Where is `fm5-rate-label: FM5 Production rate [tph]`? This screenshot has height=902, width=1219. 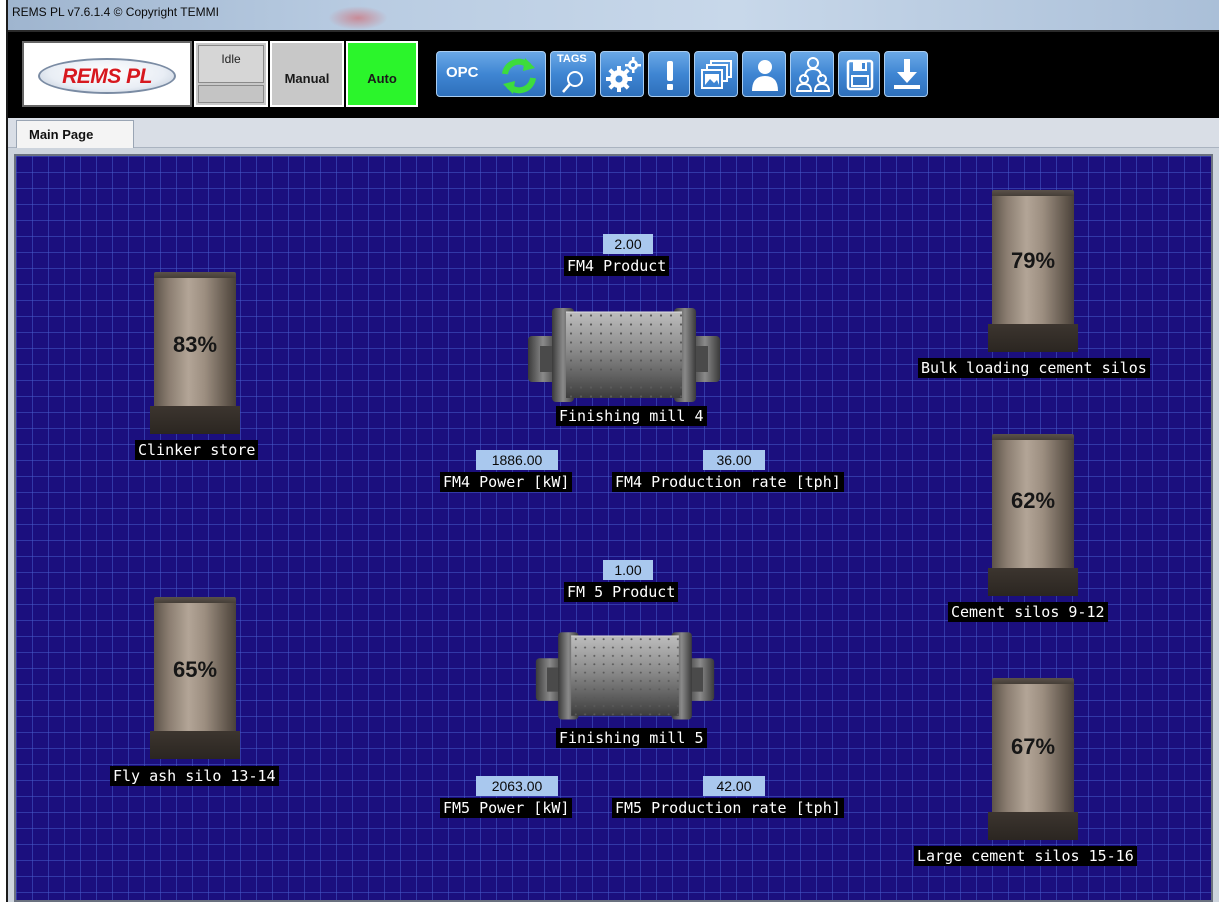
fm5-rate-label: FM5 Production rate [tph] is located at coordinates (728, 808).